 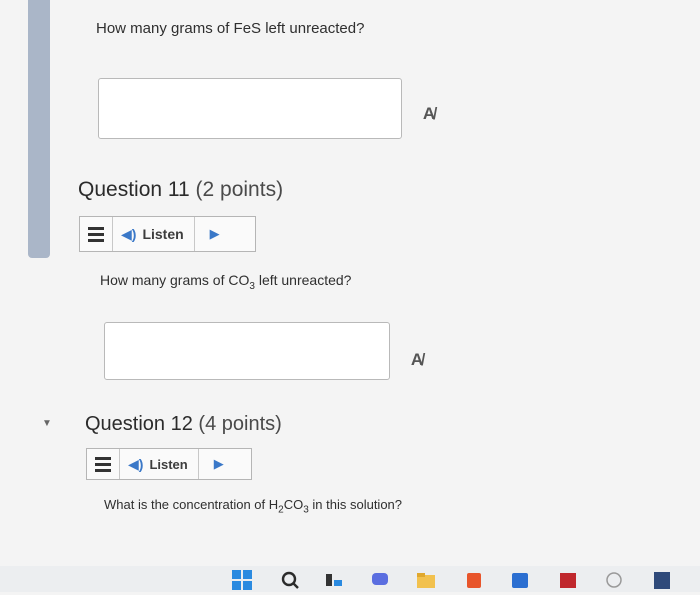 I want to click on question-11-answer-input, so click(x=247, y=351).